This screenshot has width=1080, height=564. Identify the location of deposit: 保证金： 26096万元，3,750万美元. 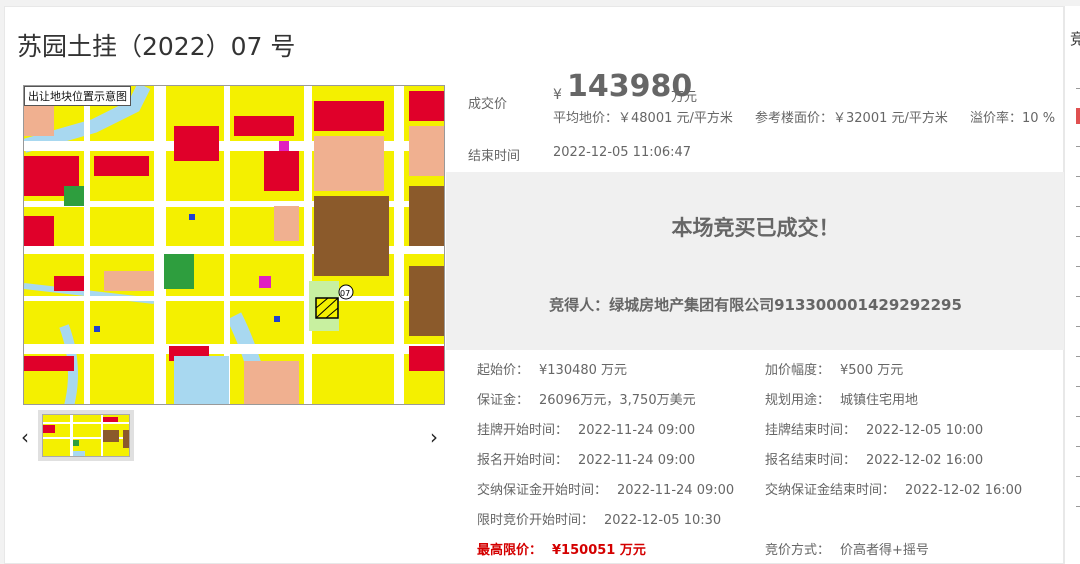
(586, 398).